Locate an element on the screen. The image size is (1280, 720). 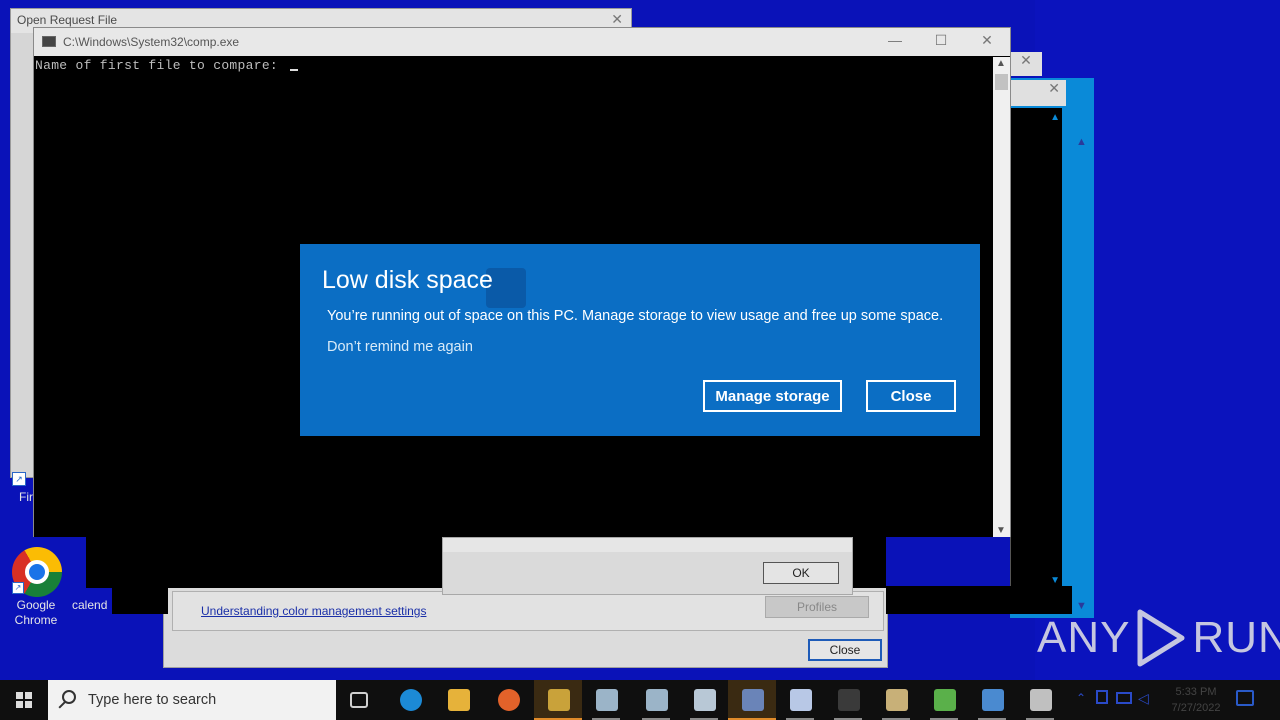
color-management-help-link: Understanding color management settings is located at coordinates (313, 611).